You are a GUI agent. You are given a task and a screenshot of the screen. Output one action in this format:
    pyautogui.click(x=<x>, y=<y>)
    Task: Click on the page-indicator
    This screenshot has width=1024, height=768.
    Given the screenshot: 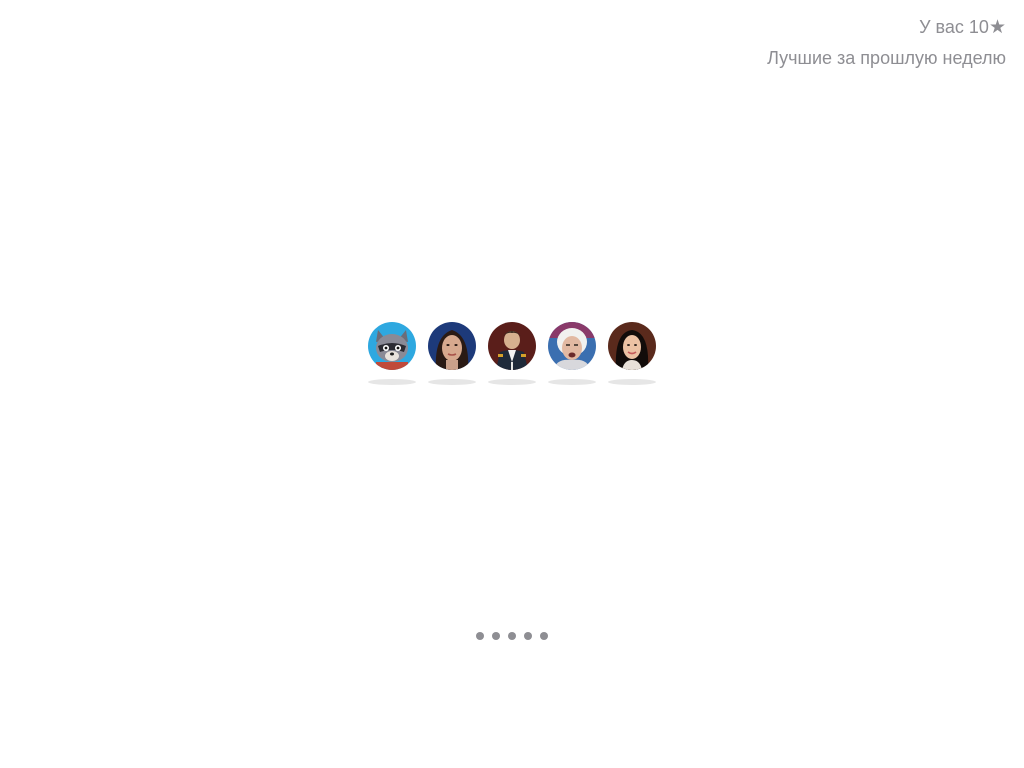 What is the action you would take?
    pyautogui.click(x=516, y=636)
    